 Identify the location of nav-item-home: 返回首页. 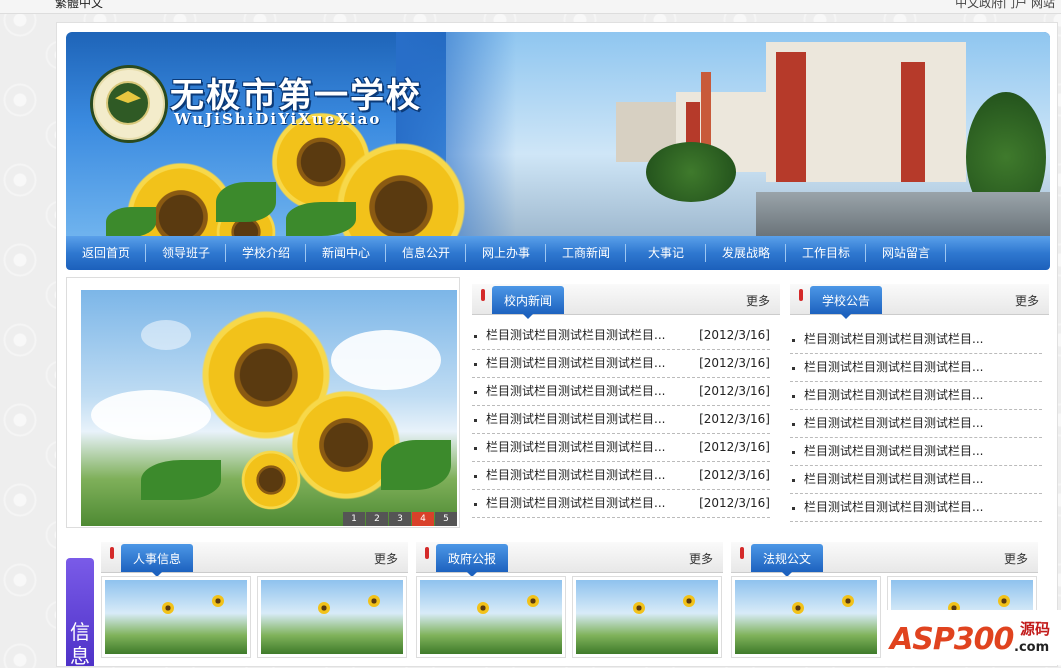
(106, 253).